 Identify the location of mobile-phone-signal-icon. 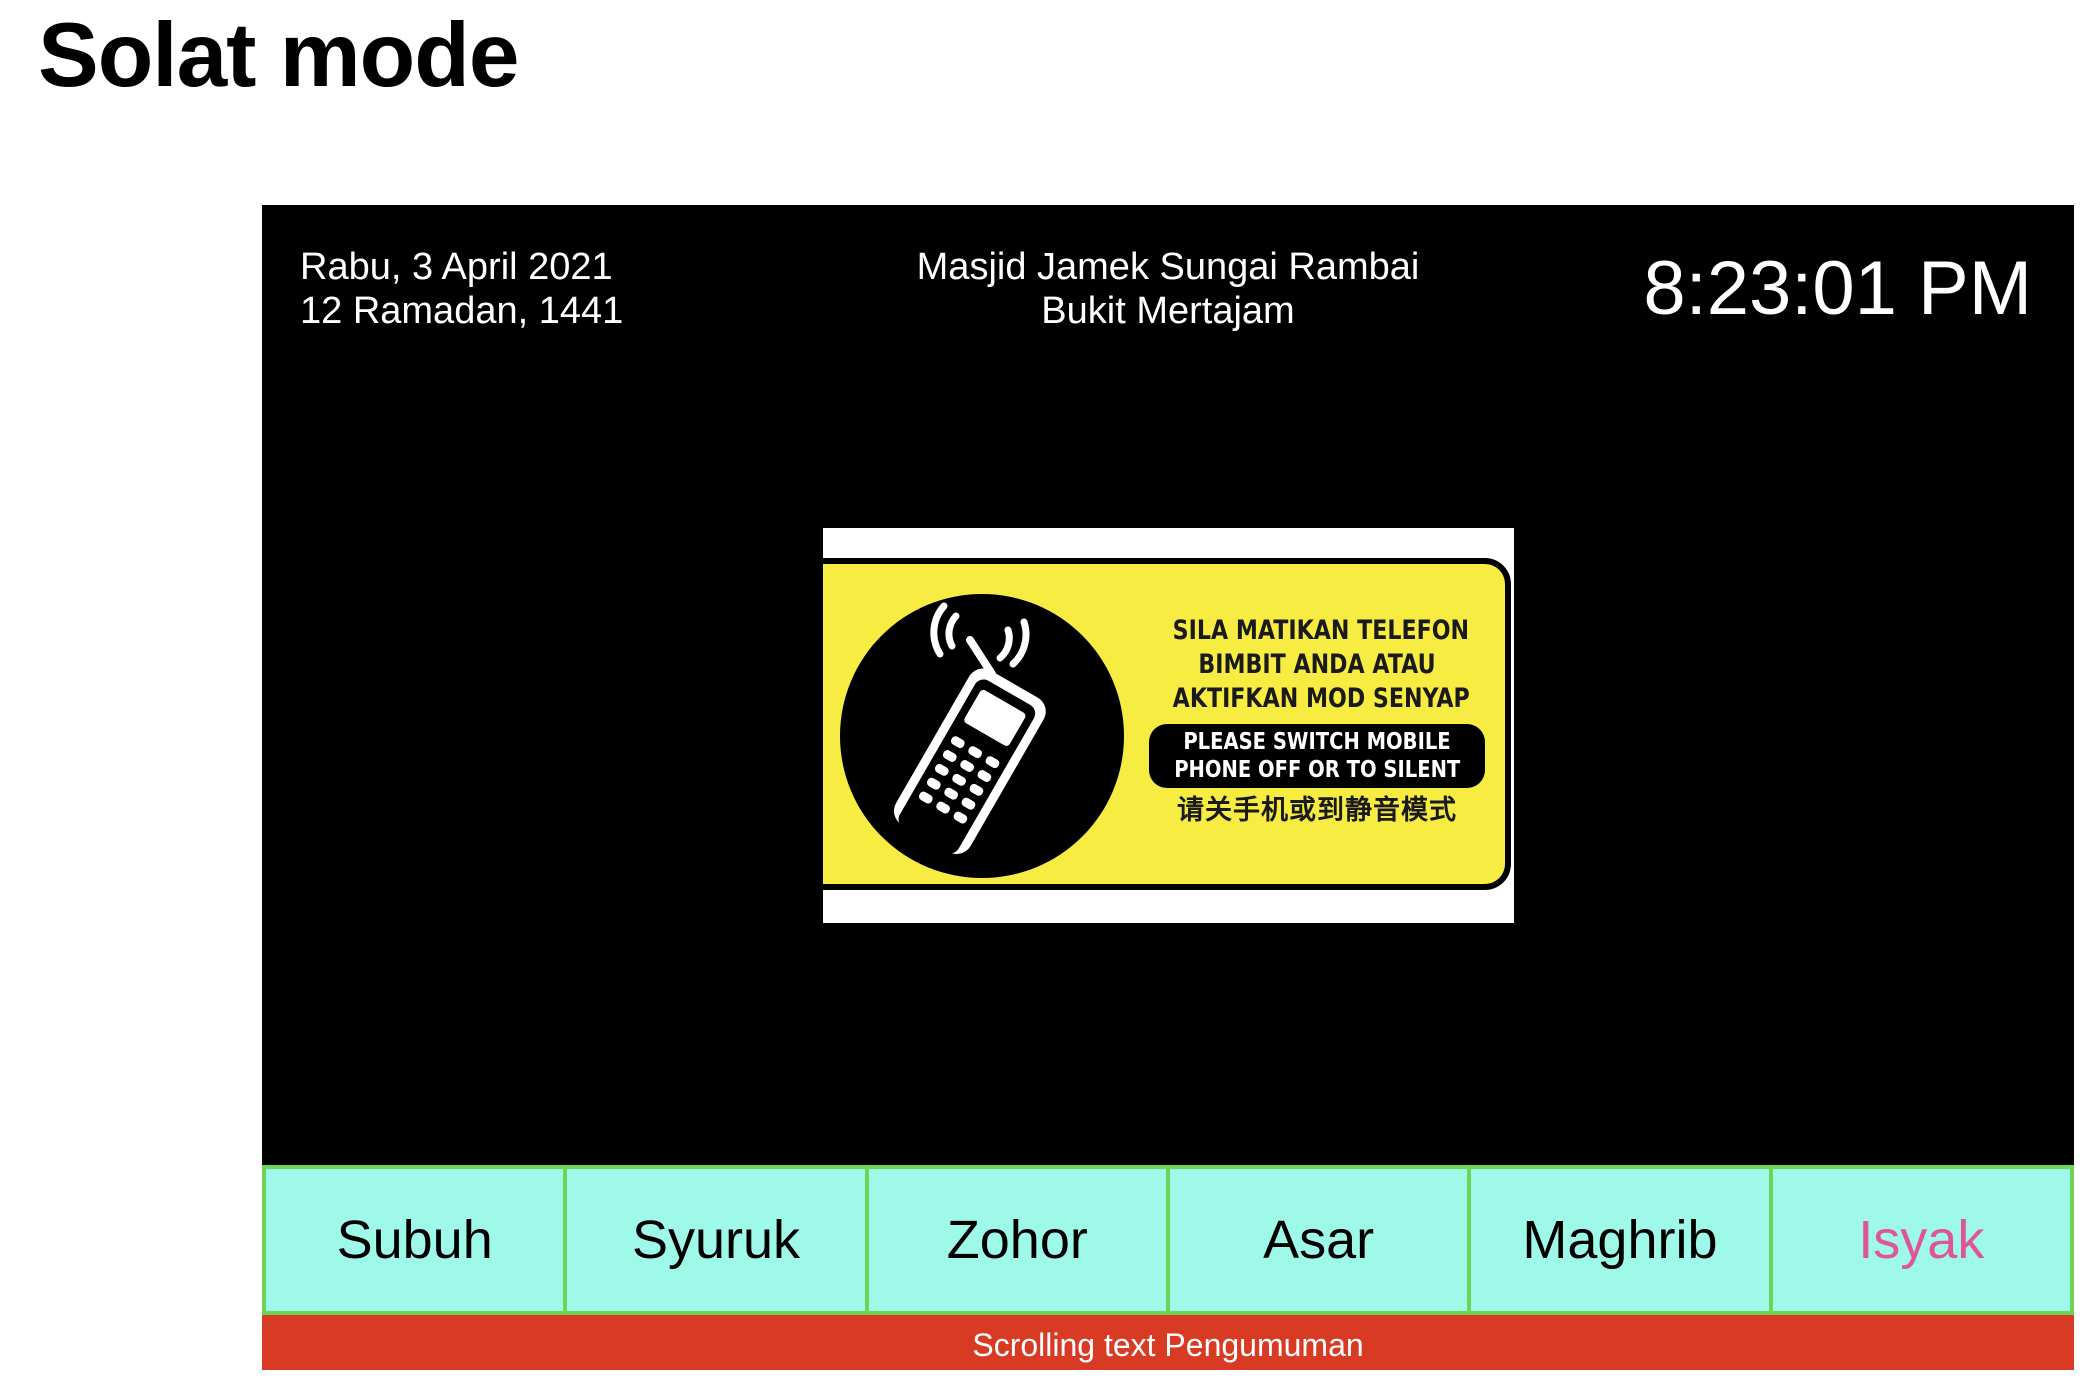
(982, 736).